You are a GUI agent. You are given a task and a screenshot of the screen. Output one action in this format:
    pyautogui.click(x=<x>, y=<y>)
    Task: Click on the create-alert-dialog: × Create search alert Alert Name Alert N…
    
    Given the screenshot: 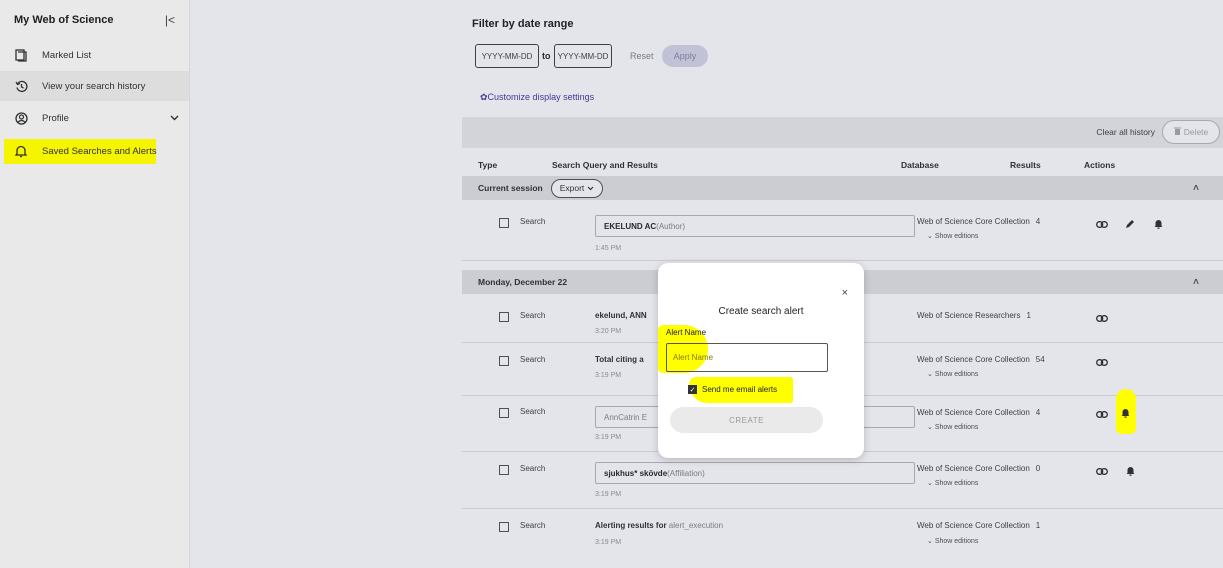 What is the action you would take?
    pyautogui.click(x=761, y=360)
    